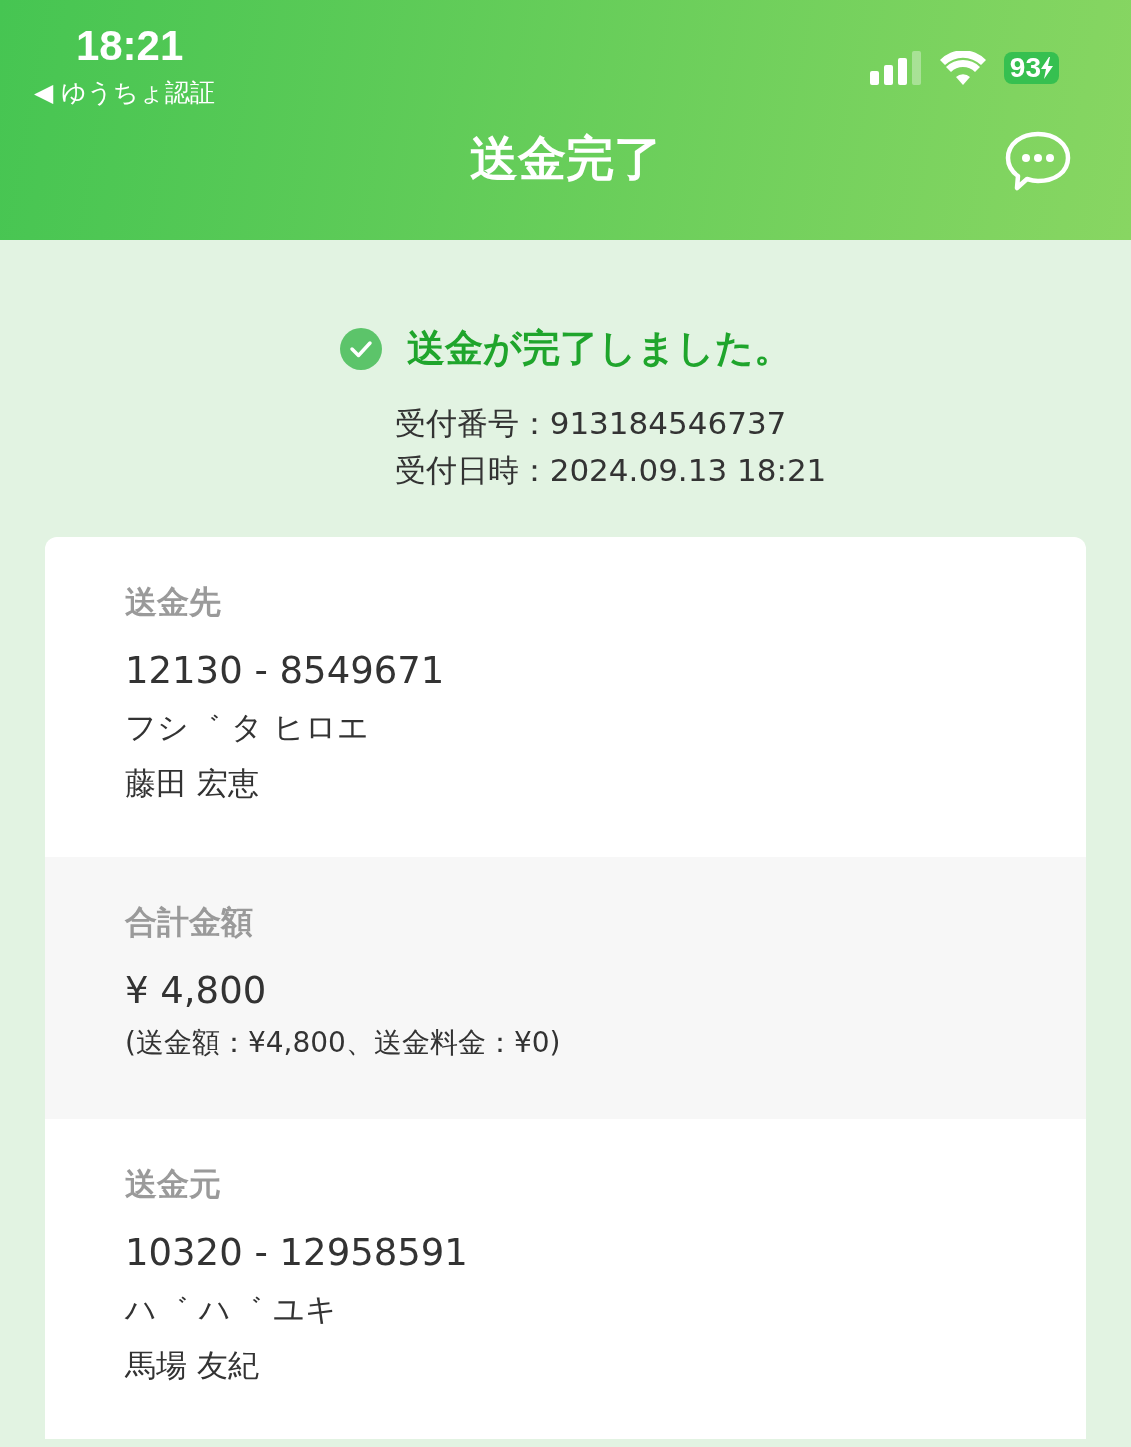  Describe the element at coordinates (125, 92) in the screenshot. I see `back-to-app-link: ◀ ゆうちょ認証` at that location.